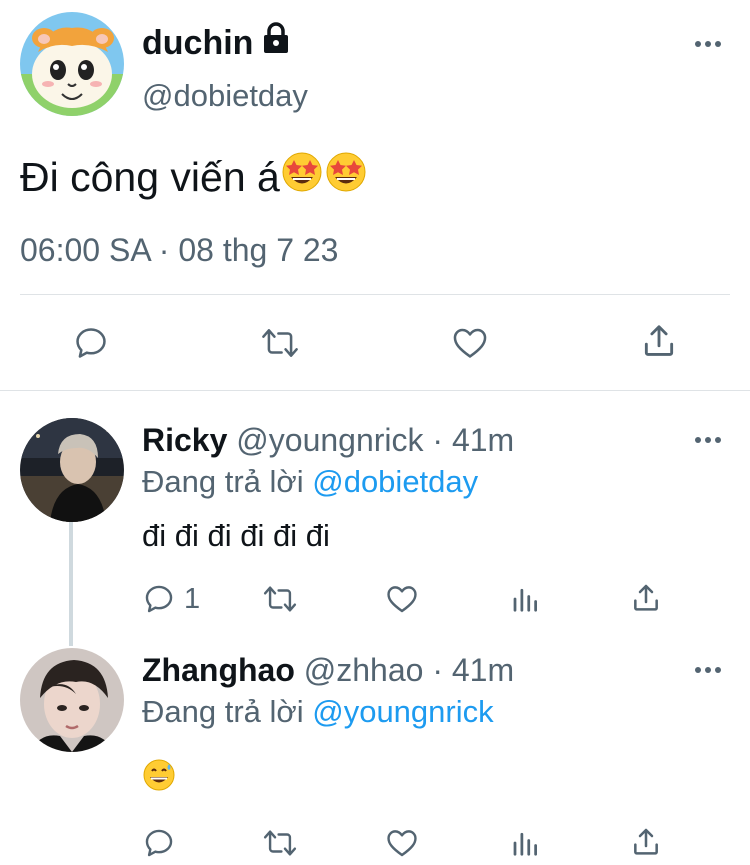 This screenshot has height=865, width=750. I want to click on mention-link: @youngnrick, so click(402, 711).